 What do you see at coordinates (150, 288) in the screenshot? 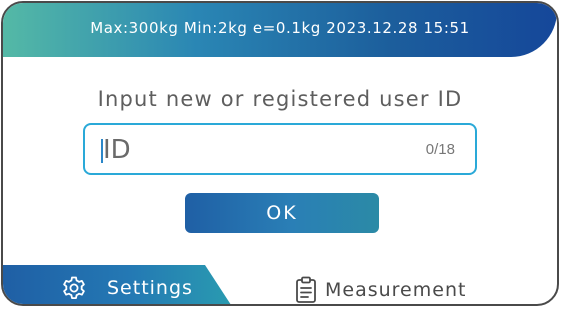
I see `tab-settings-label: Settings` at bounding box center [150, 288].